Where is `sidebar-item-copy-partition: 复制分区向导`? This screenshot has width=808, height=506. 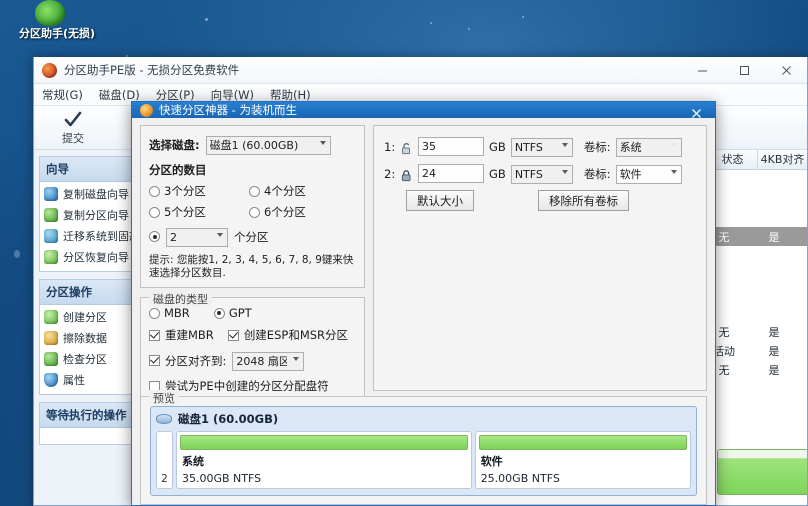
sidebar-item-copy-partition: 复制分区向导 is located at coordinates (88, 215).